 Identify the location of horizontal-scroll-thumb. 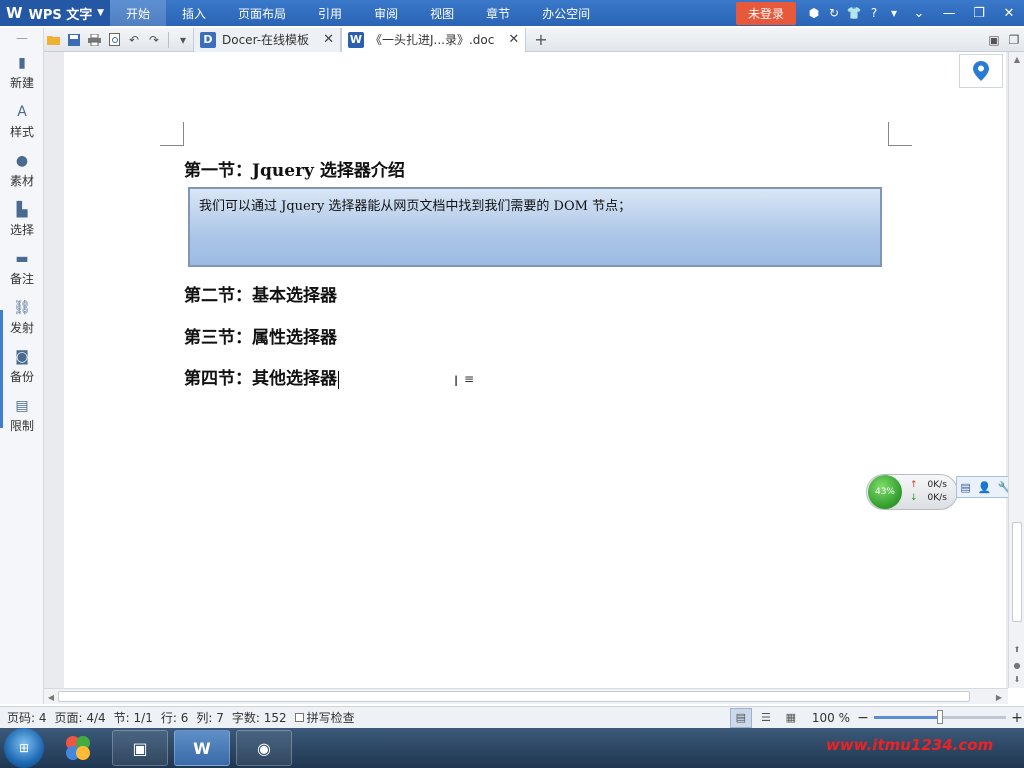
(514, 696).